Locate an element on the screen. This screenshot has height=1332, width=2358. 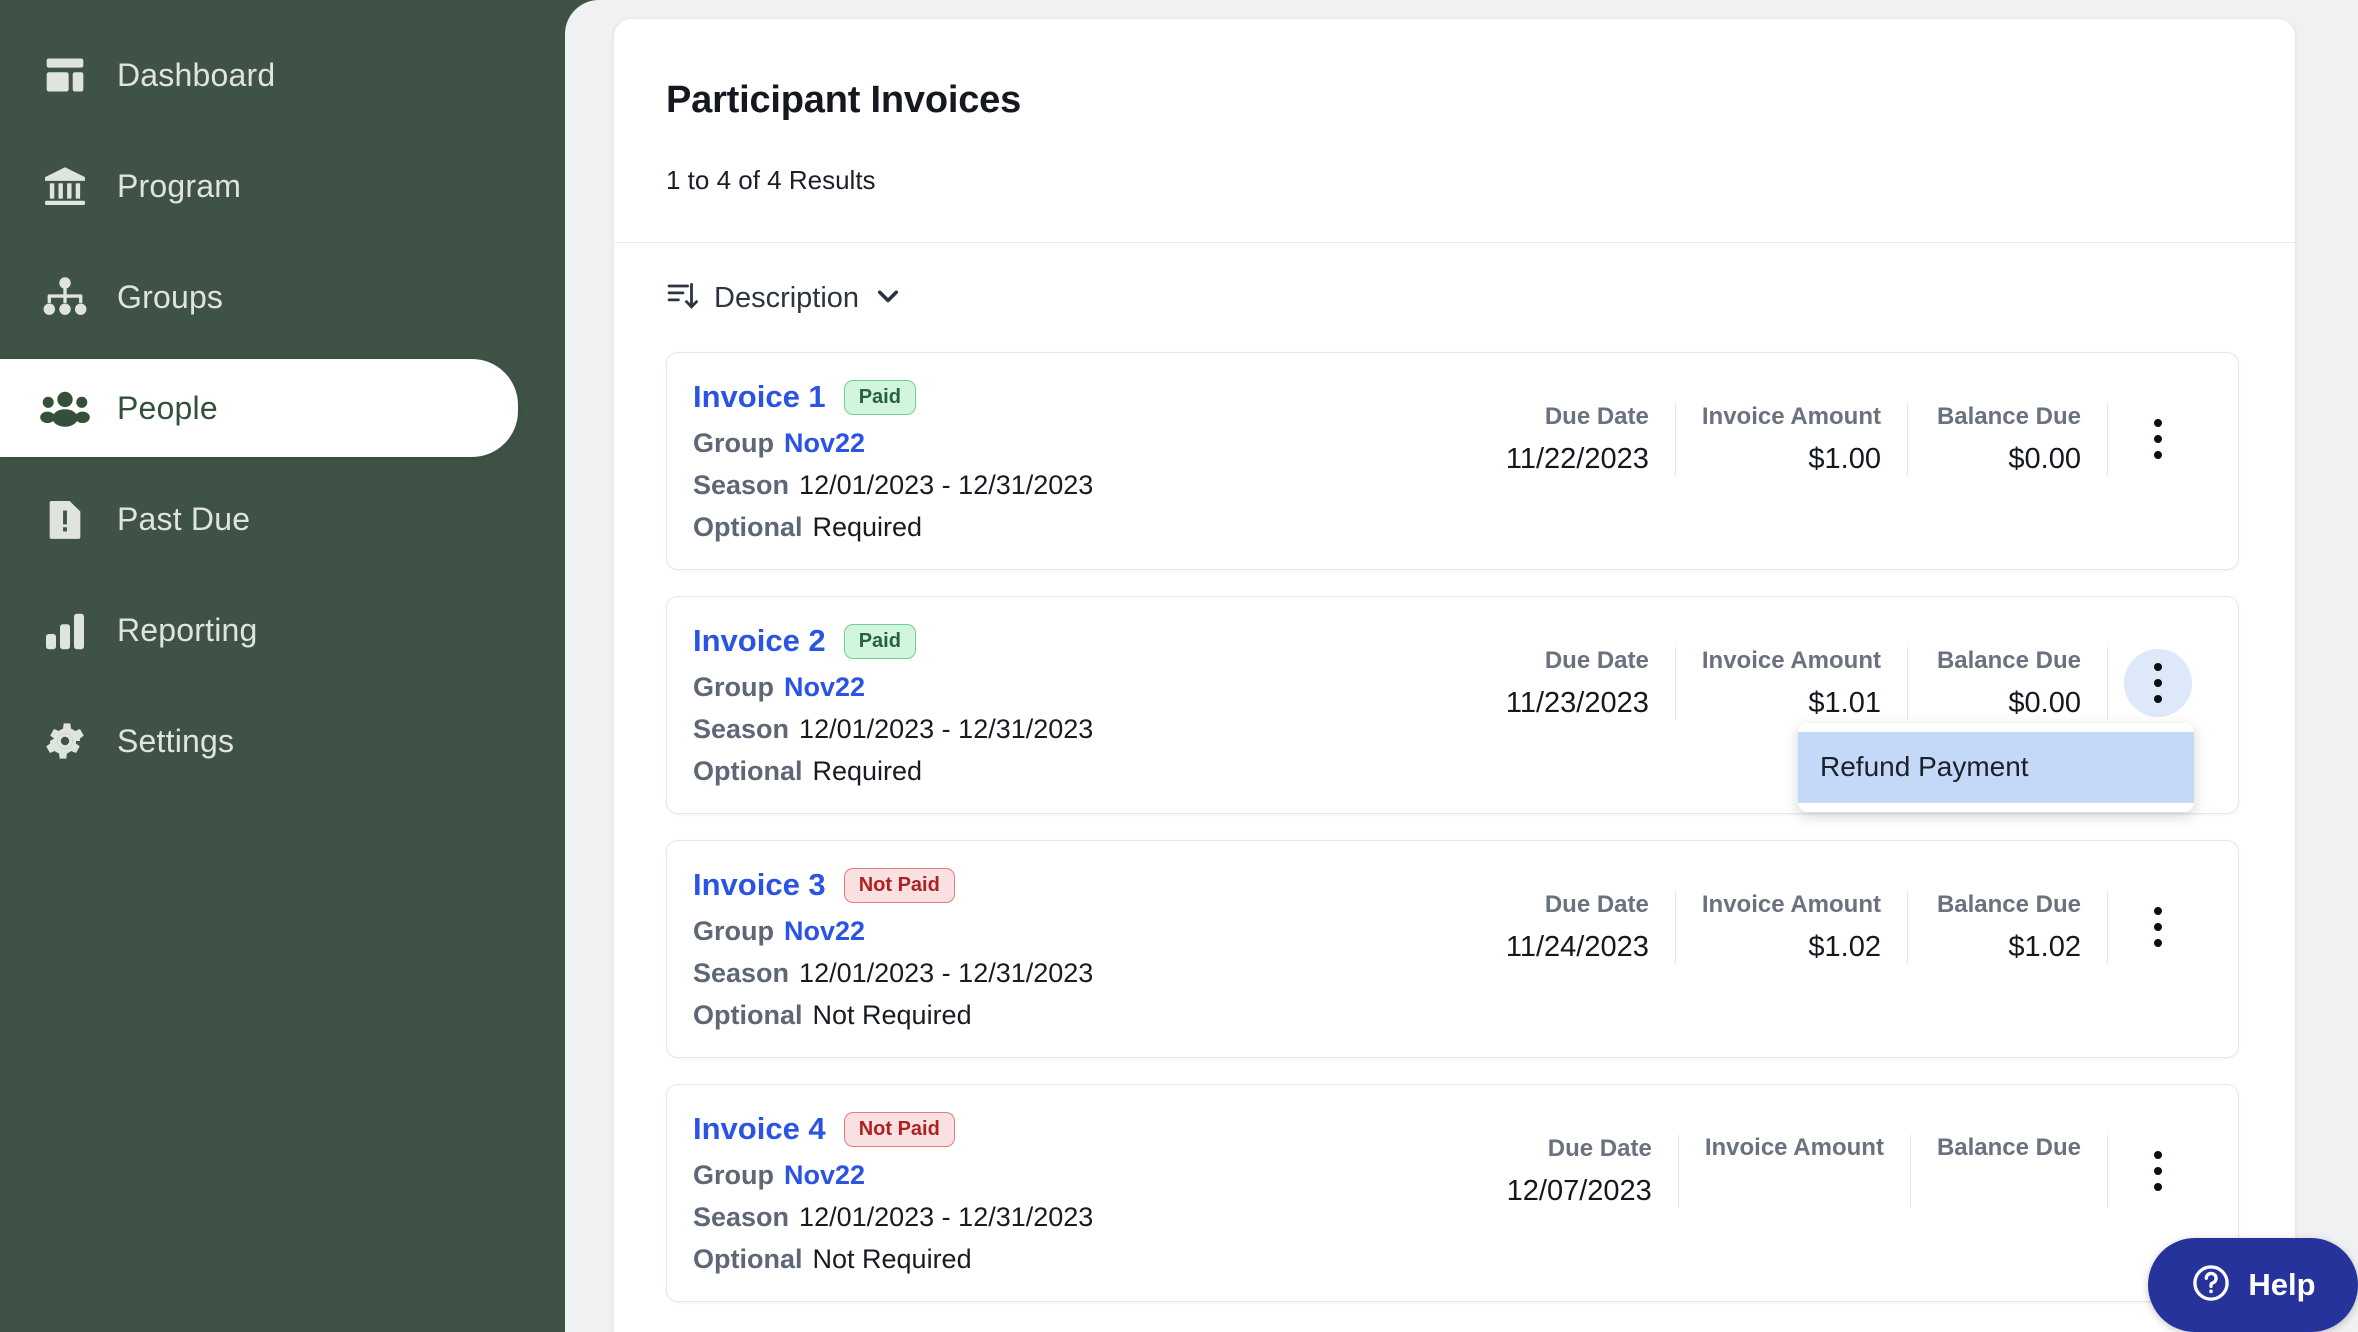
gear-icon is located at coordinates (65, 741).